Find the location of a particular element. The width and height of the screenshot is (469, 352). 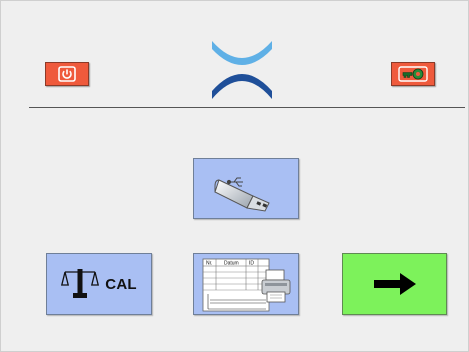

usb-export-button is located at coordinates (246, 188).